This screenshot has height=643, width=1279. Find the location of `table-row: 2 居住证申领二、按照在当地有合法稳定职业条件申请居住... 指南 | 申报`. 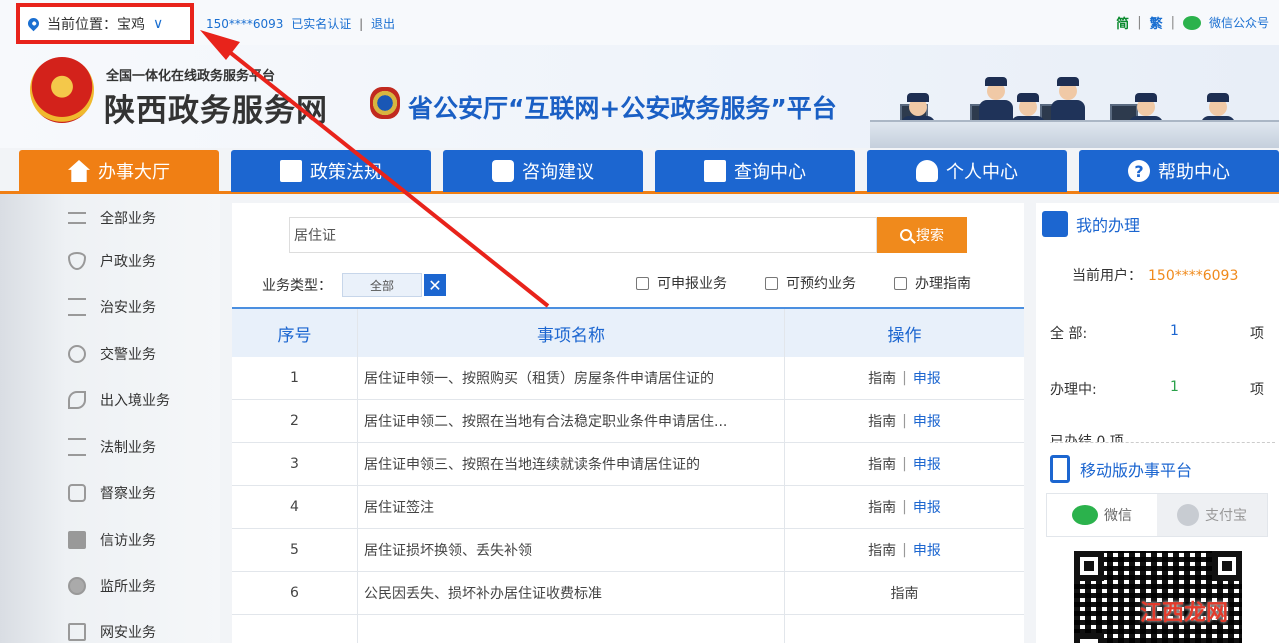

table-row: 2 居住证申领二、按照在当地有合法稳定职业条件申请居住... 指南 | 申报 is located at coordinates (628, 421).